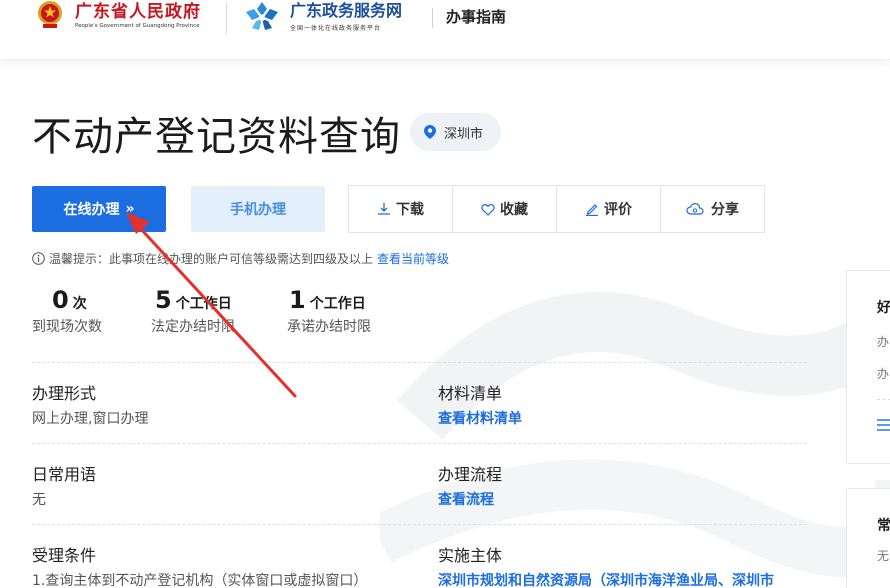 This screenshot has height=588, width=890. I want to click on heart-icon, so click(488, 209).